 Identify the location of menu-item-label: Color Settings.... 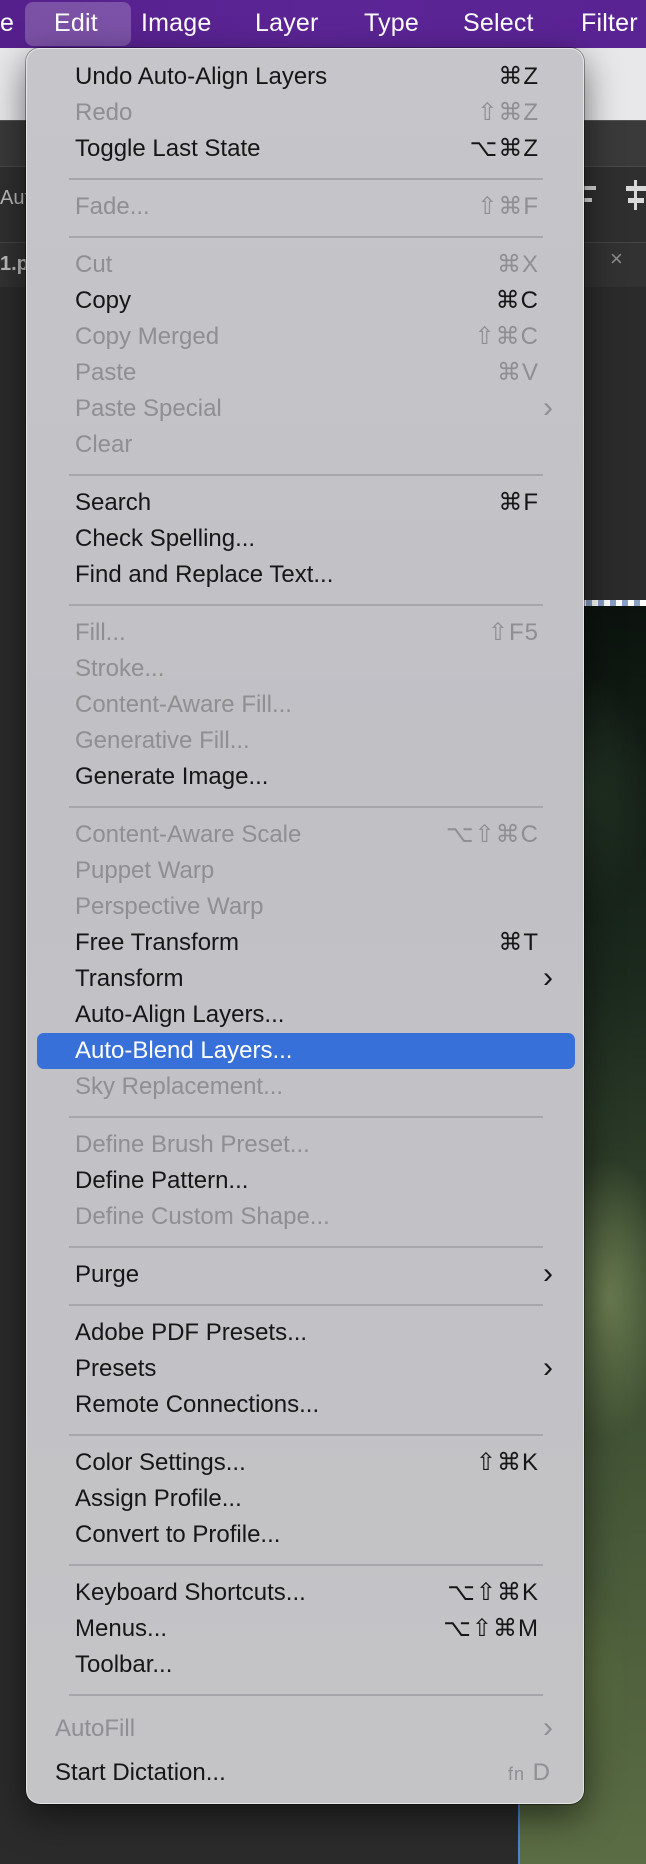
(160, 1462).